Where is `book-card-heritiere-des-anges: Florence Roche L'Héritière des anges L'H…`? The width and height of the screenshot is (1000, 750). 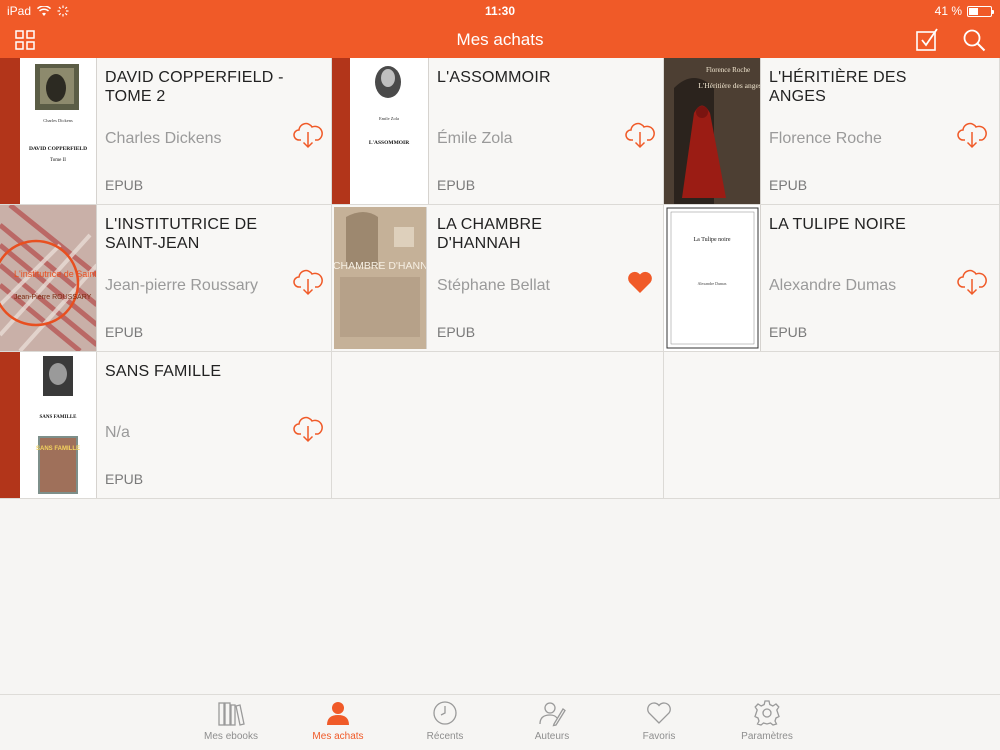 book-card-heritiere-des-anges: Florence Roche L'Héritière des anges L'H… is located at coordinates (832, 131).